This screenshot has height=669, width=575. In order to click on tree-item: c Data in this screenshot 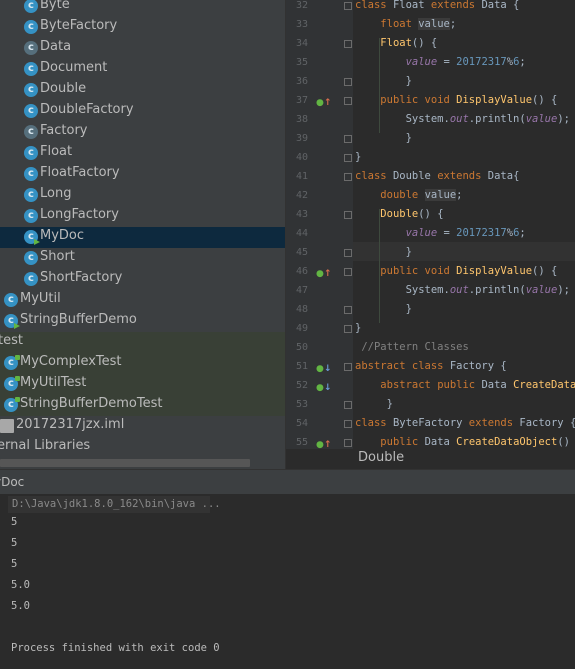, I will do `click(142, 48)`.